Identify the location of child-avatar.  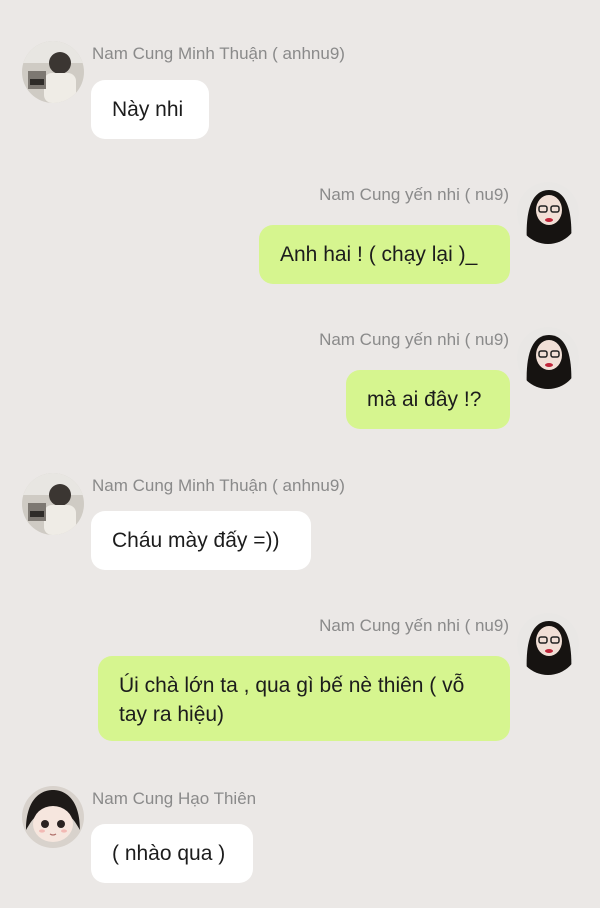
(53, 817).